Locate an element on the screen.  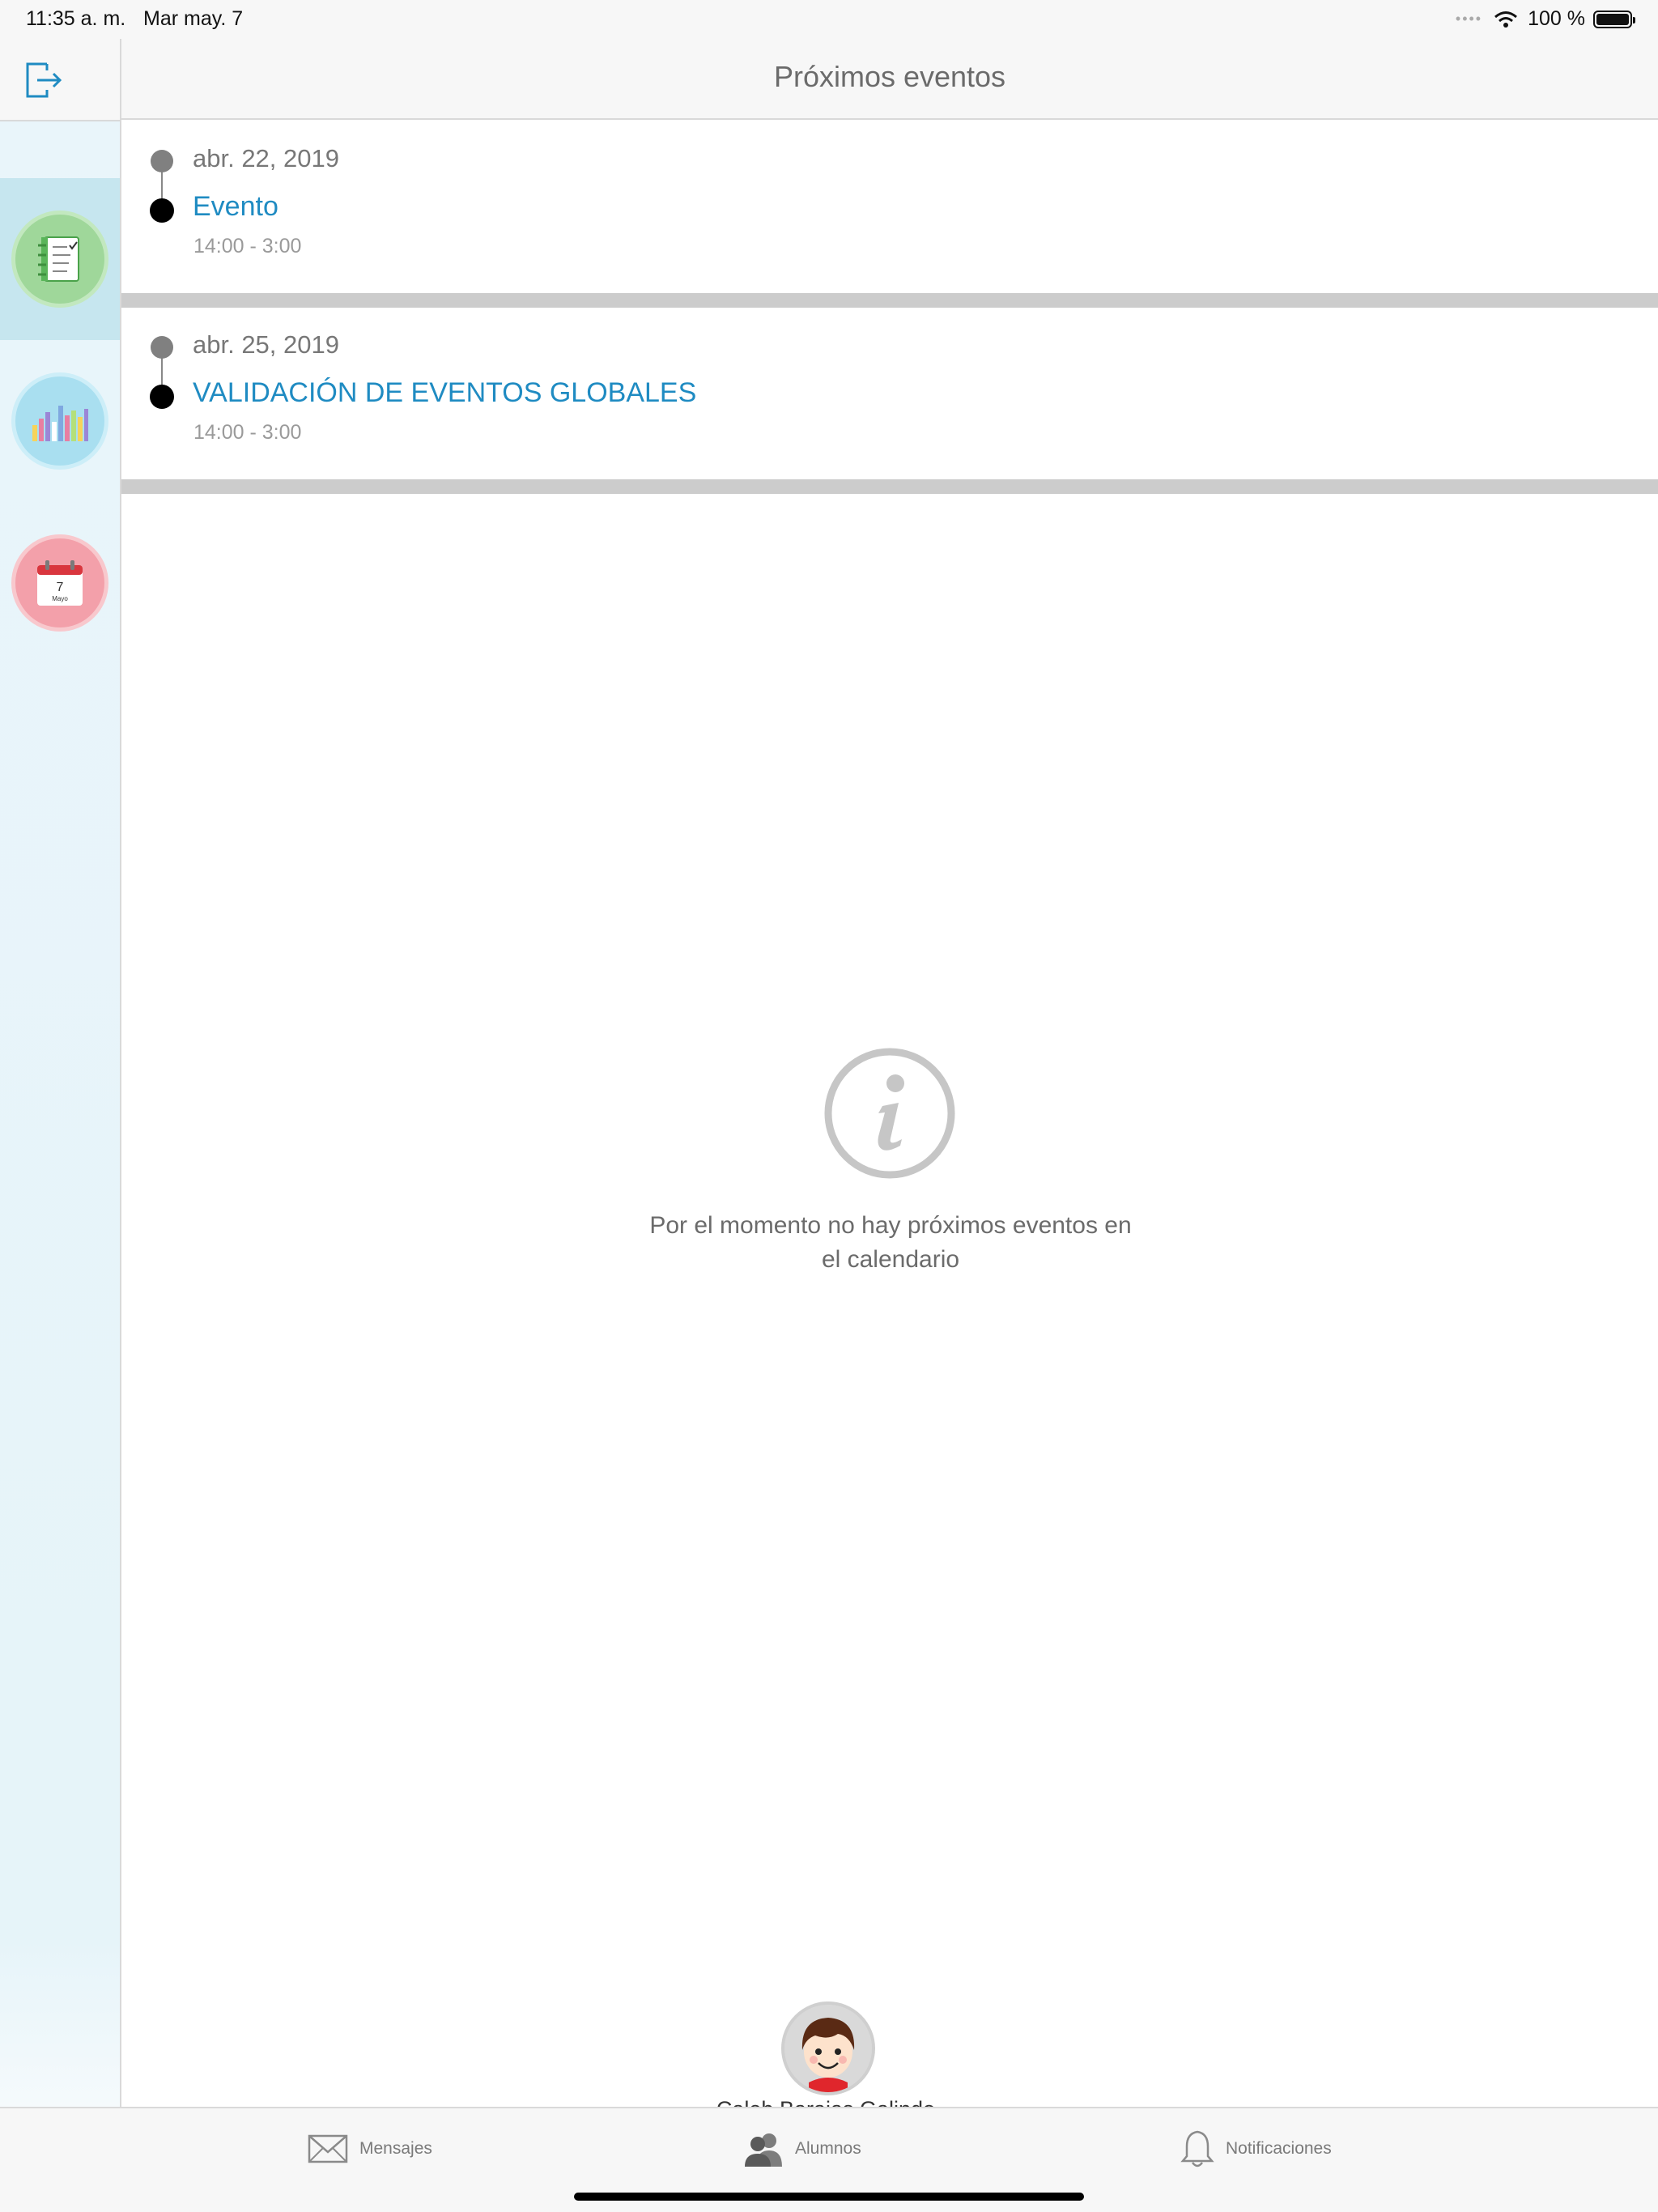
status-indicators: •••• 100 % is located at coordinates (1545, 19).